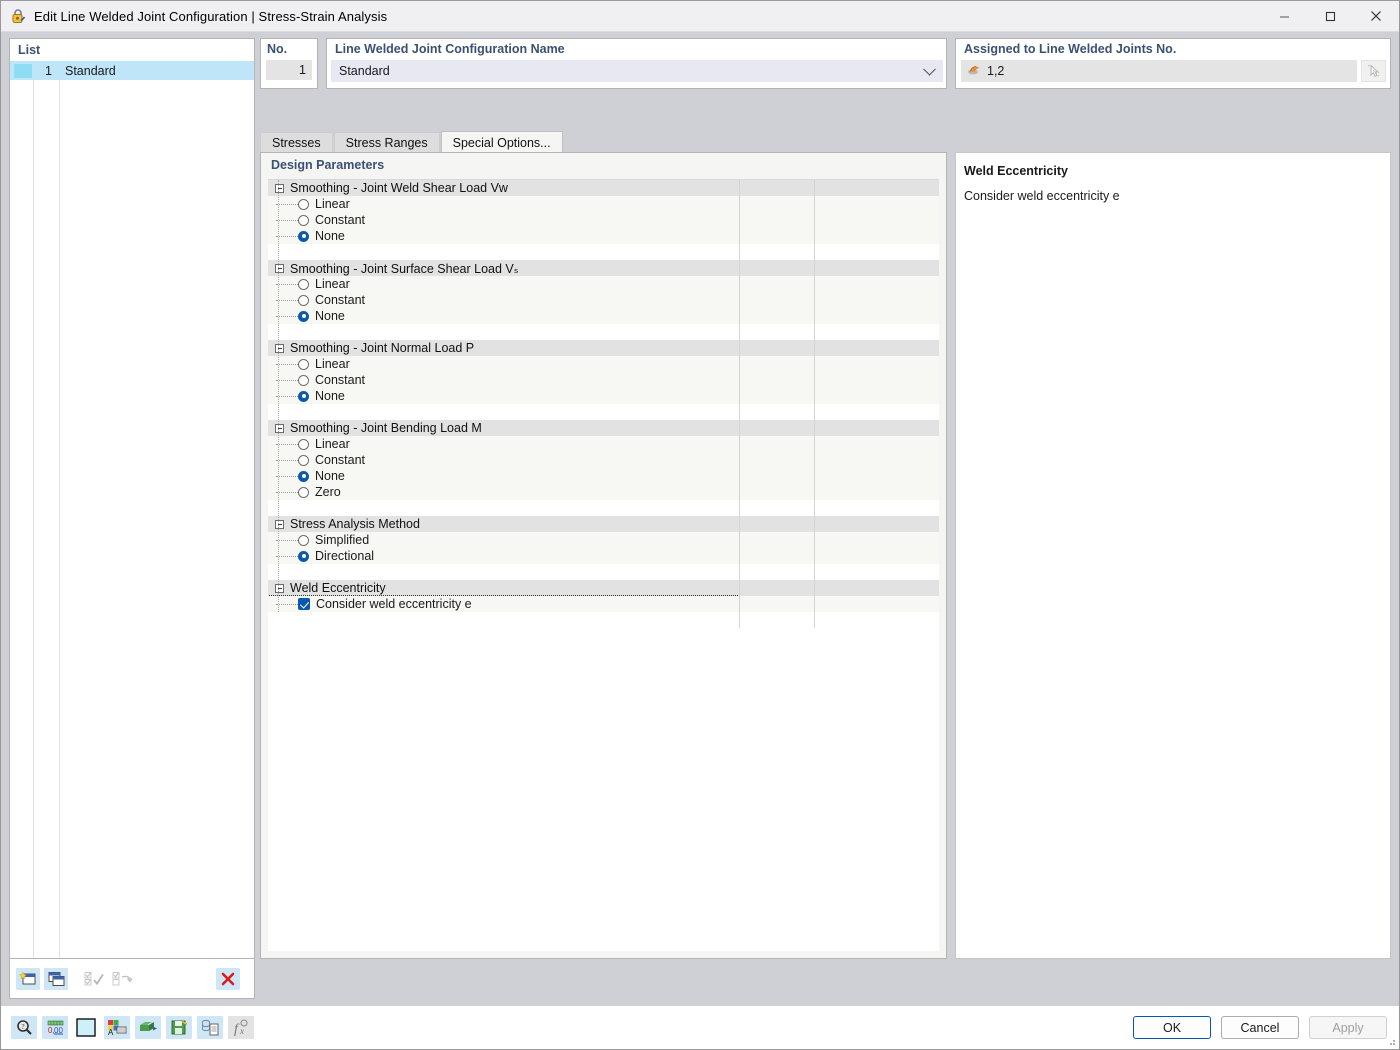  Describe the element at coordinates (132, 509) in the screenshot. I see `list-body: 1 Standard` at that location.